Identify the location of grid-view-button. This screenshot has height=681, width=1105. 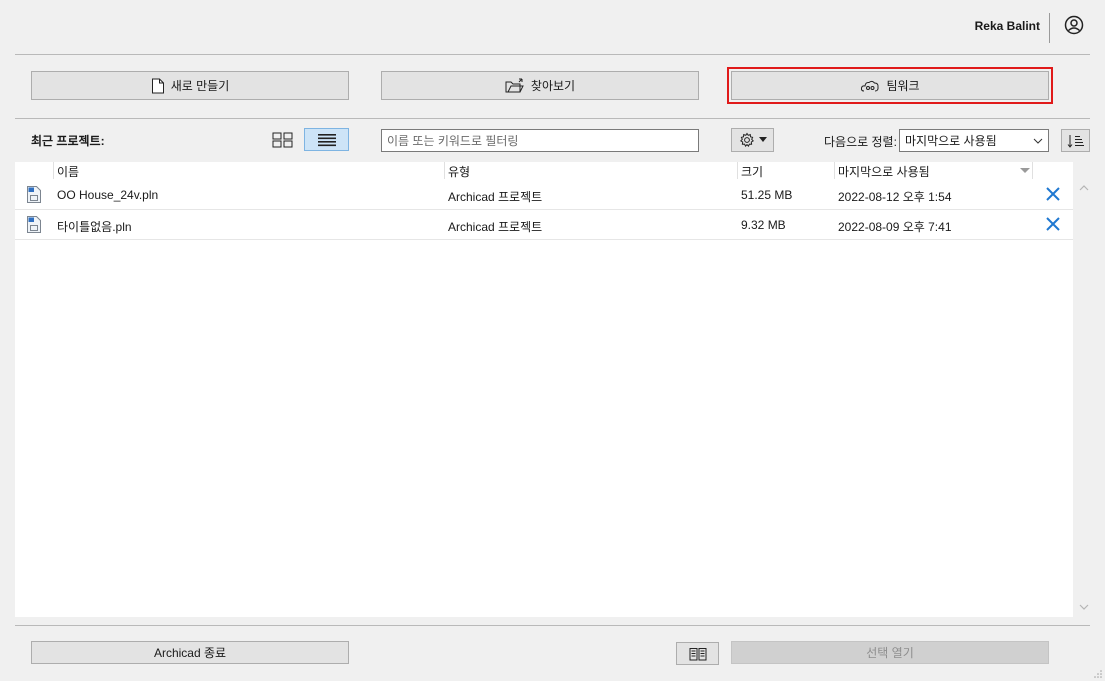
(282, 139).